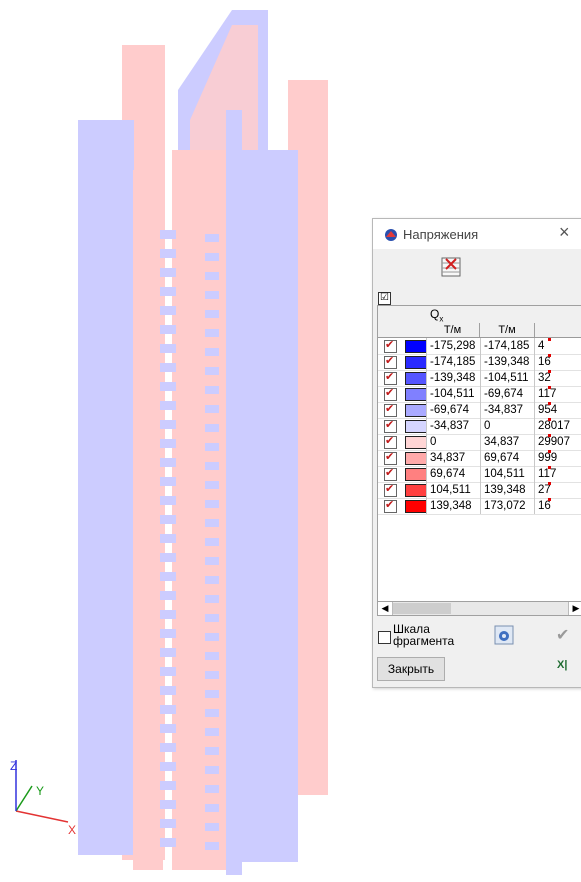  Describe the element at coordinates (554, 442) in the screenshot. I see `count-cell: 29907` at that location.